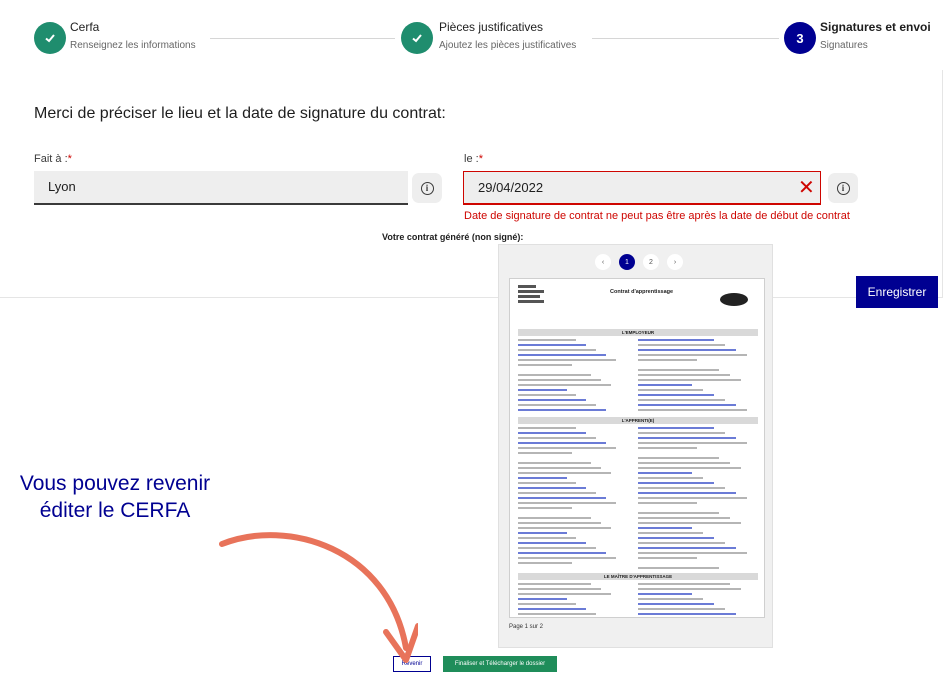 The width and height of the screenshot is (945, 678). Describe the element at coordinates (318, 597) in the screenshot. I see `annotation-arrow-icon` at that location.